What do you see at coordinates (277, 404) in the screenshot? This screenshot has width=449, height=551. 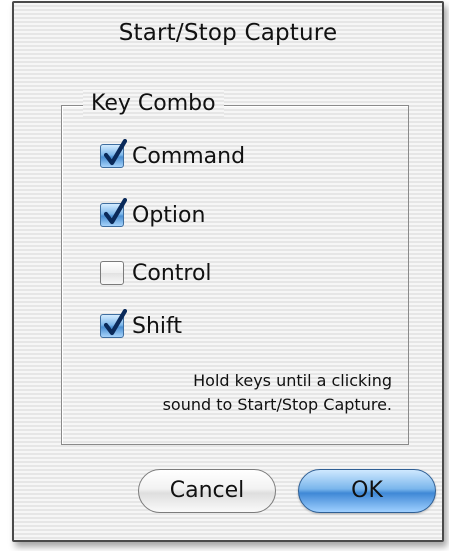 I see `hint-line-2: sound to Start/Stop Capture.` at bounding box center [277, 404].